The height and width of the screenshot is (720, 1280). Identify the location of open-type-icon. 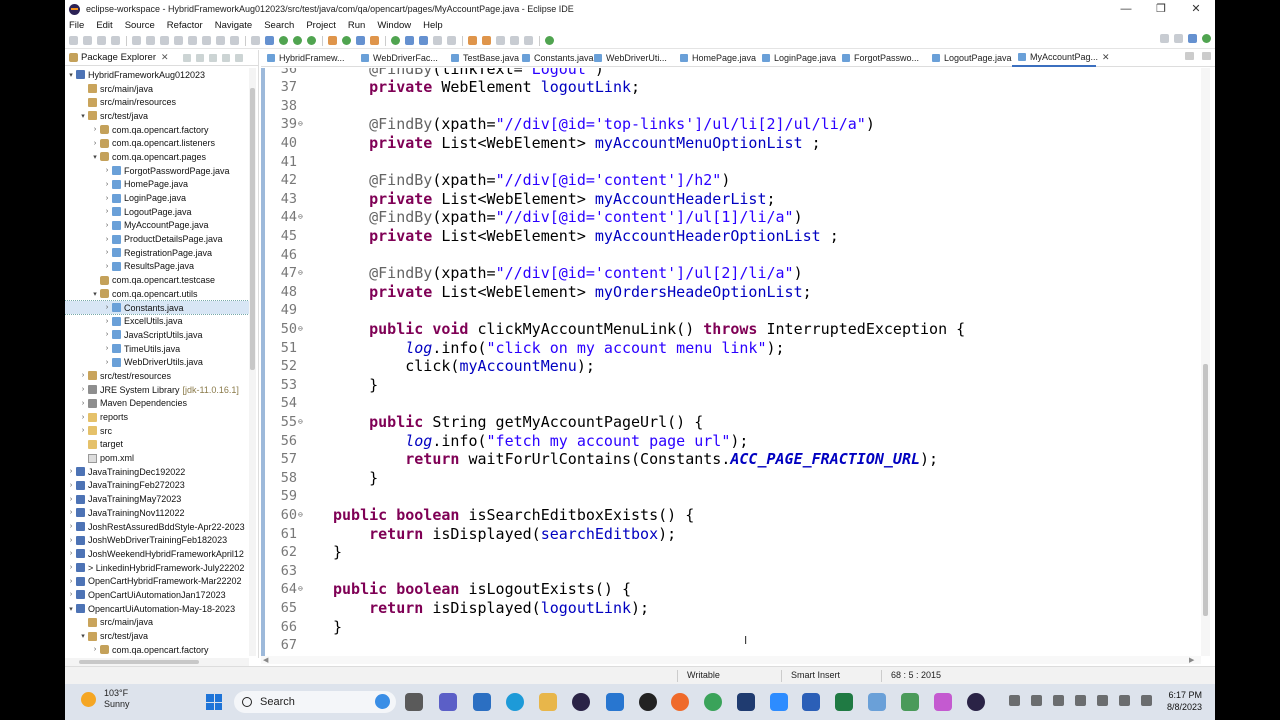
(360, 40).